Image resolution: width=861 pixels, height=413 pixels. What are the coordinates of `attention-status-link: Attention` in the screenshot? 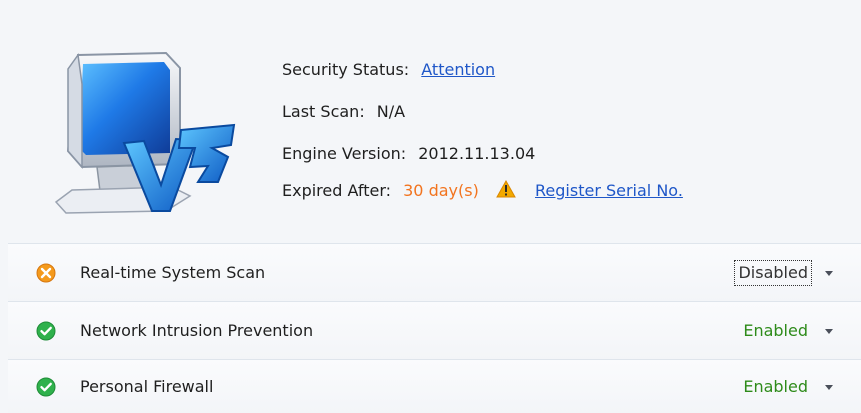 It's located at (458, 69).